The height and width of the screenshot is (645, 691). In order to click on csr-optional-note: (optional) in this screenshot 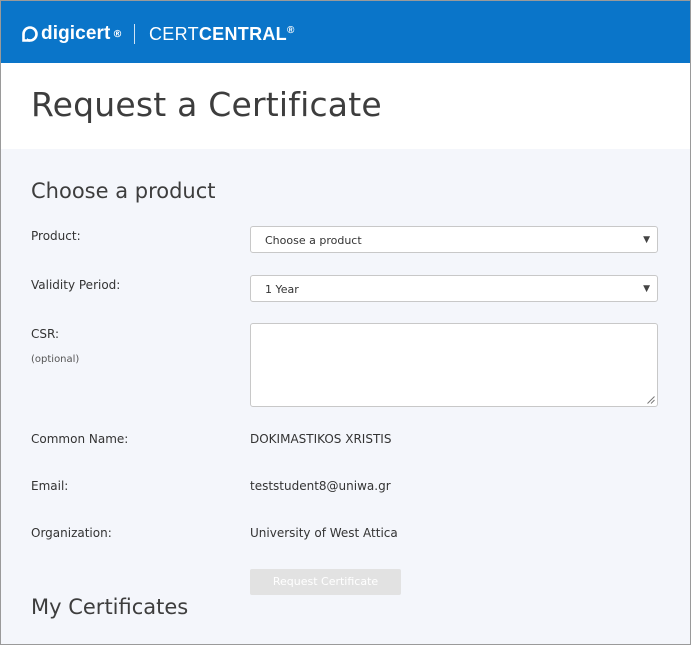, I will do `click(55, 359)`.